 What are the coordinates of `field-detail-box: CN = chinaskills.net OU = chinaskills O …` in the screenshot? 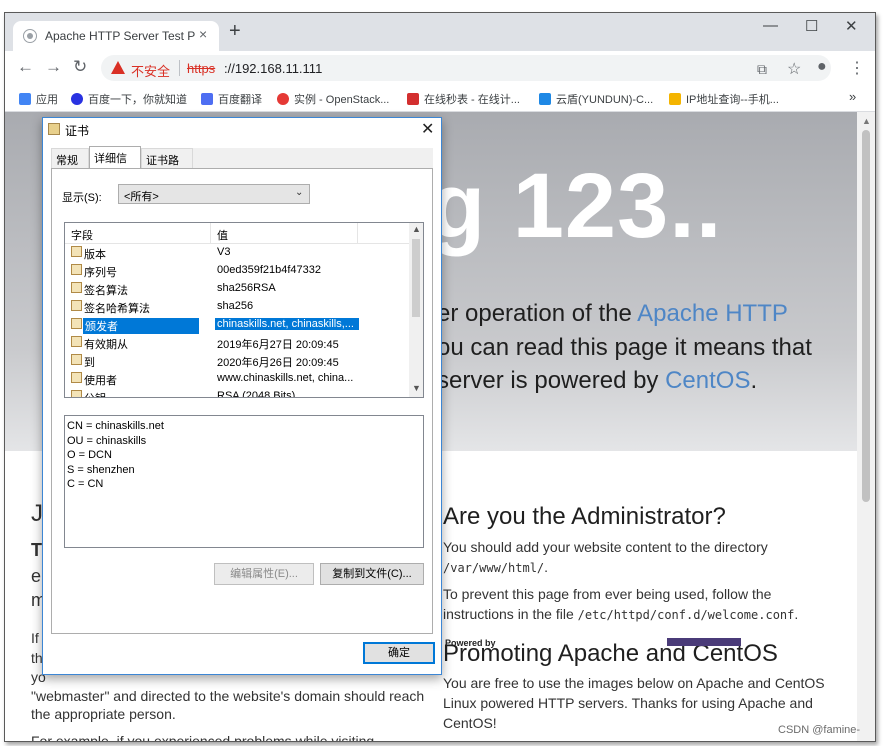 It's located at (244, 481).